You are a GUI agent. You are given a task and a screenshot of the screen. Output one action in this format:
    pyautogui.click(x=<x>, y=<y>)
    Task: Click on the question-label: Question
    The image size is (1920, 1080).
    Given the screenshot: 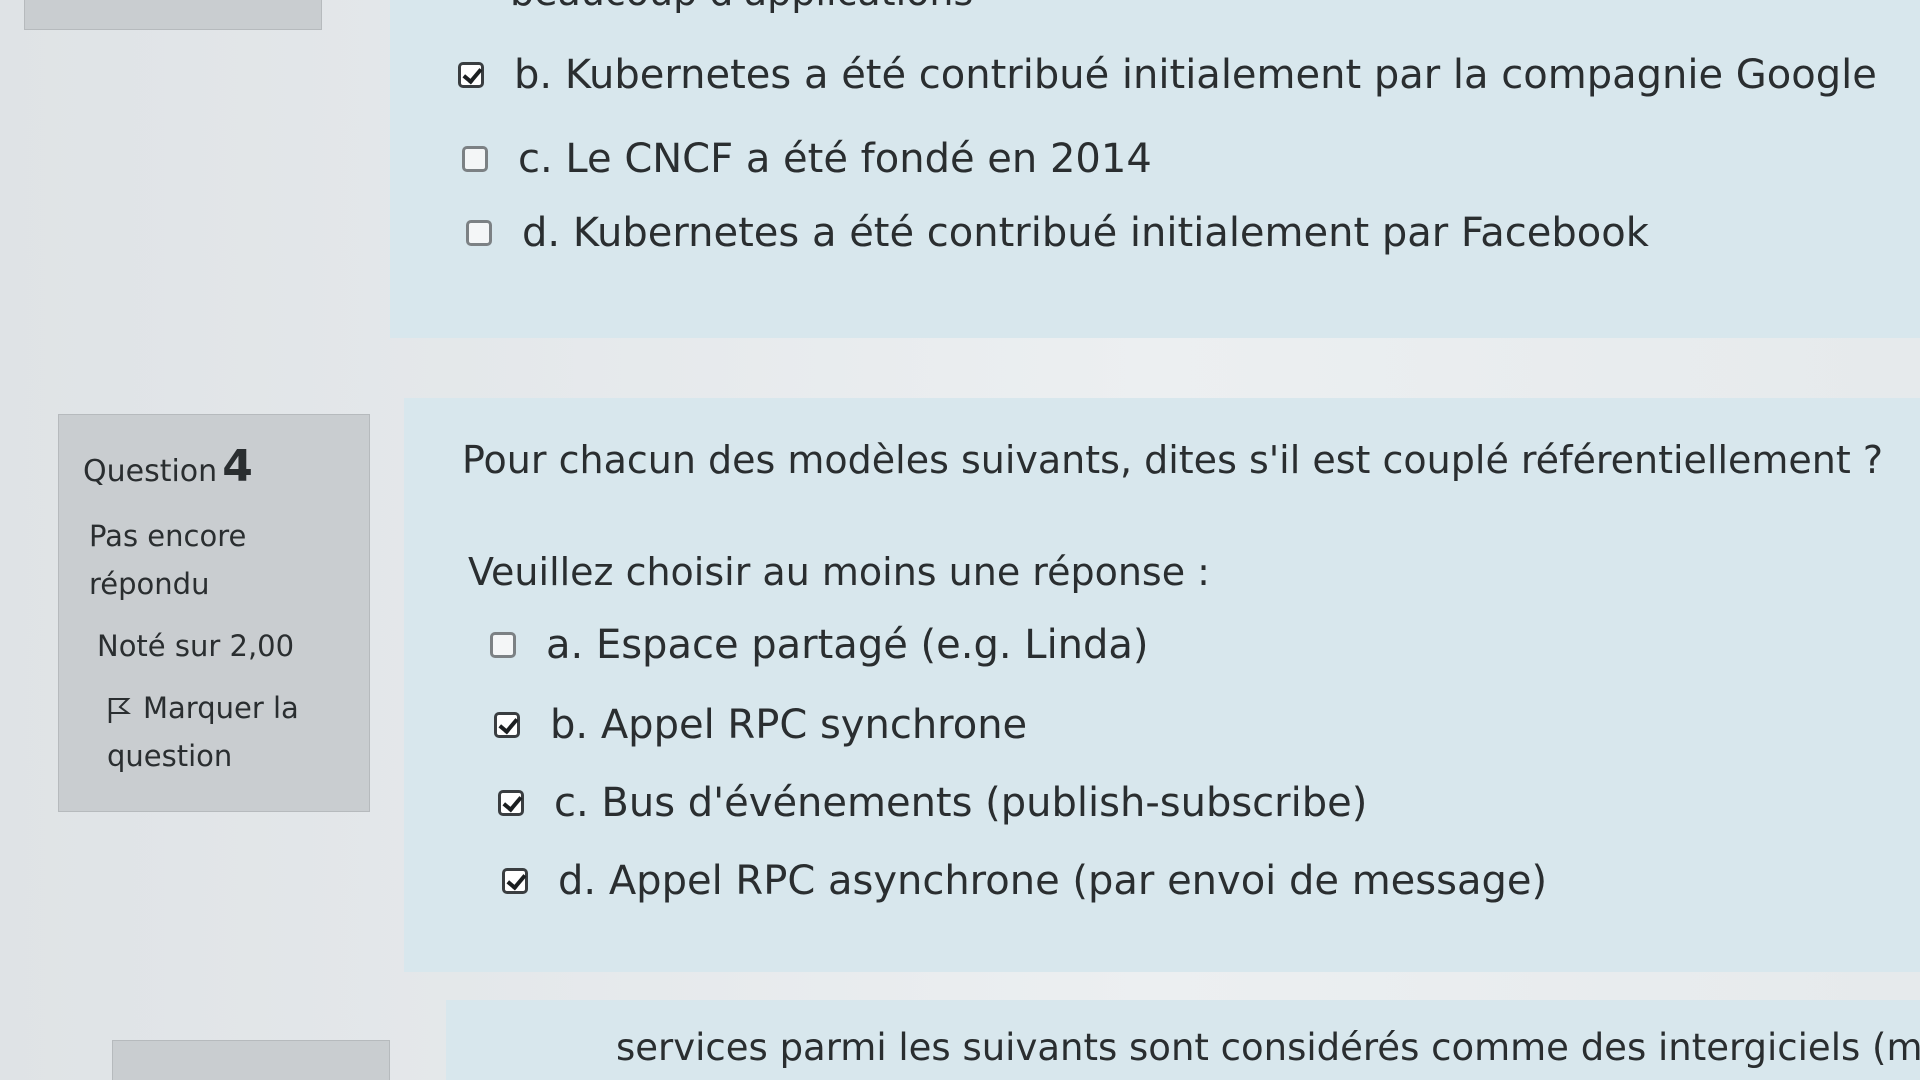 What is the action you would take?
    pyautogui.click(x=150, y=471)
    